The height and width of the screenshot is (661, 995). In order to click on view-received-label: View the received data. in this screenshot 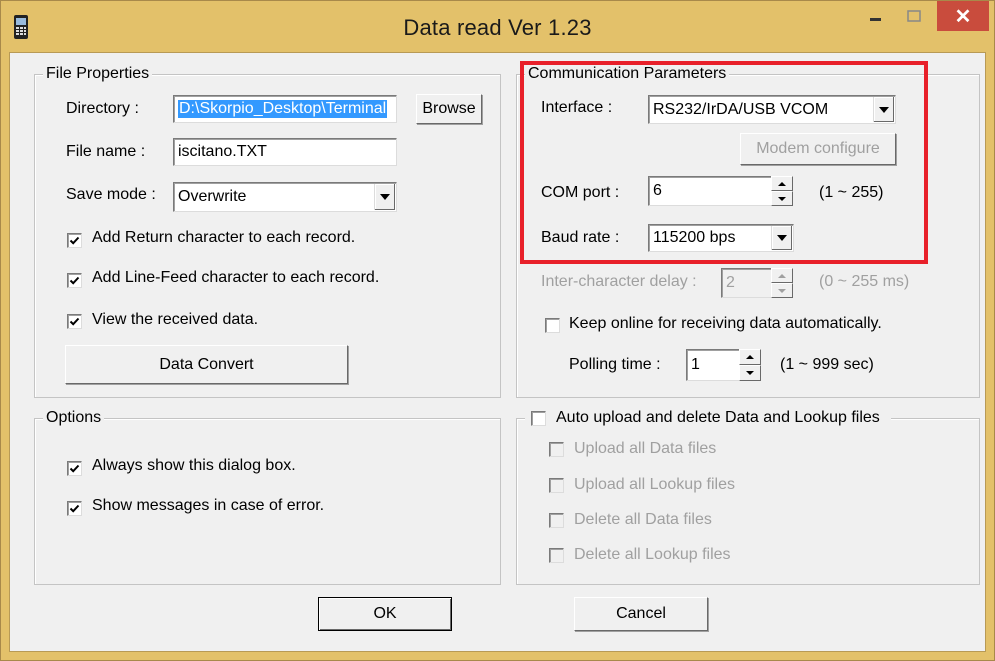, I will do `click(175, 319)`.